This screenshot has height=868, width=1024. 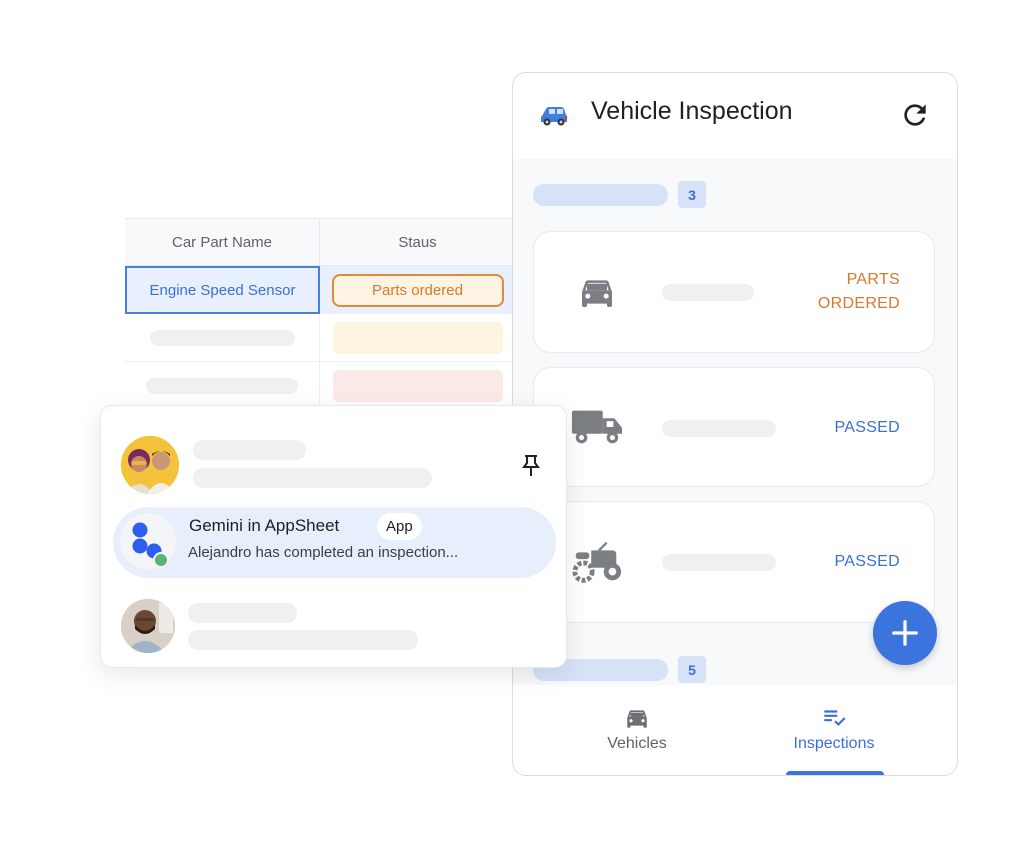 I want to click on status-line-2: ORDERED, so click(x=858, y=303).